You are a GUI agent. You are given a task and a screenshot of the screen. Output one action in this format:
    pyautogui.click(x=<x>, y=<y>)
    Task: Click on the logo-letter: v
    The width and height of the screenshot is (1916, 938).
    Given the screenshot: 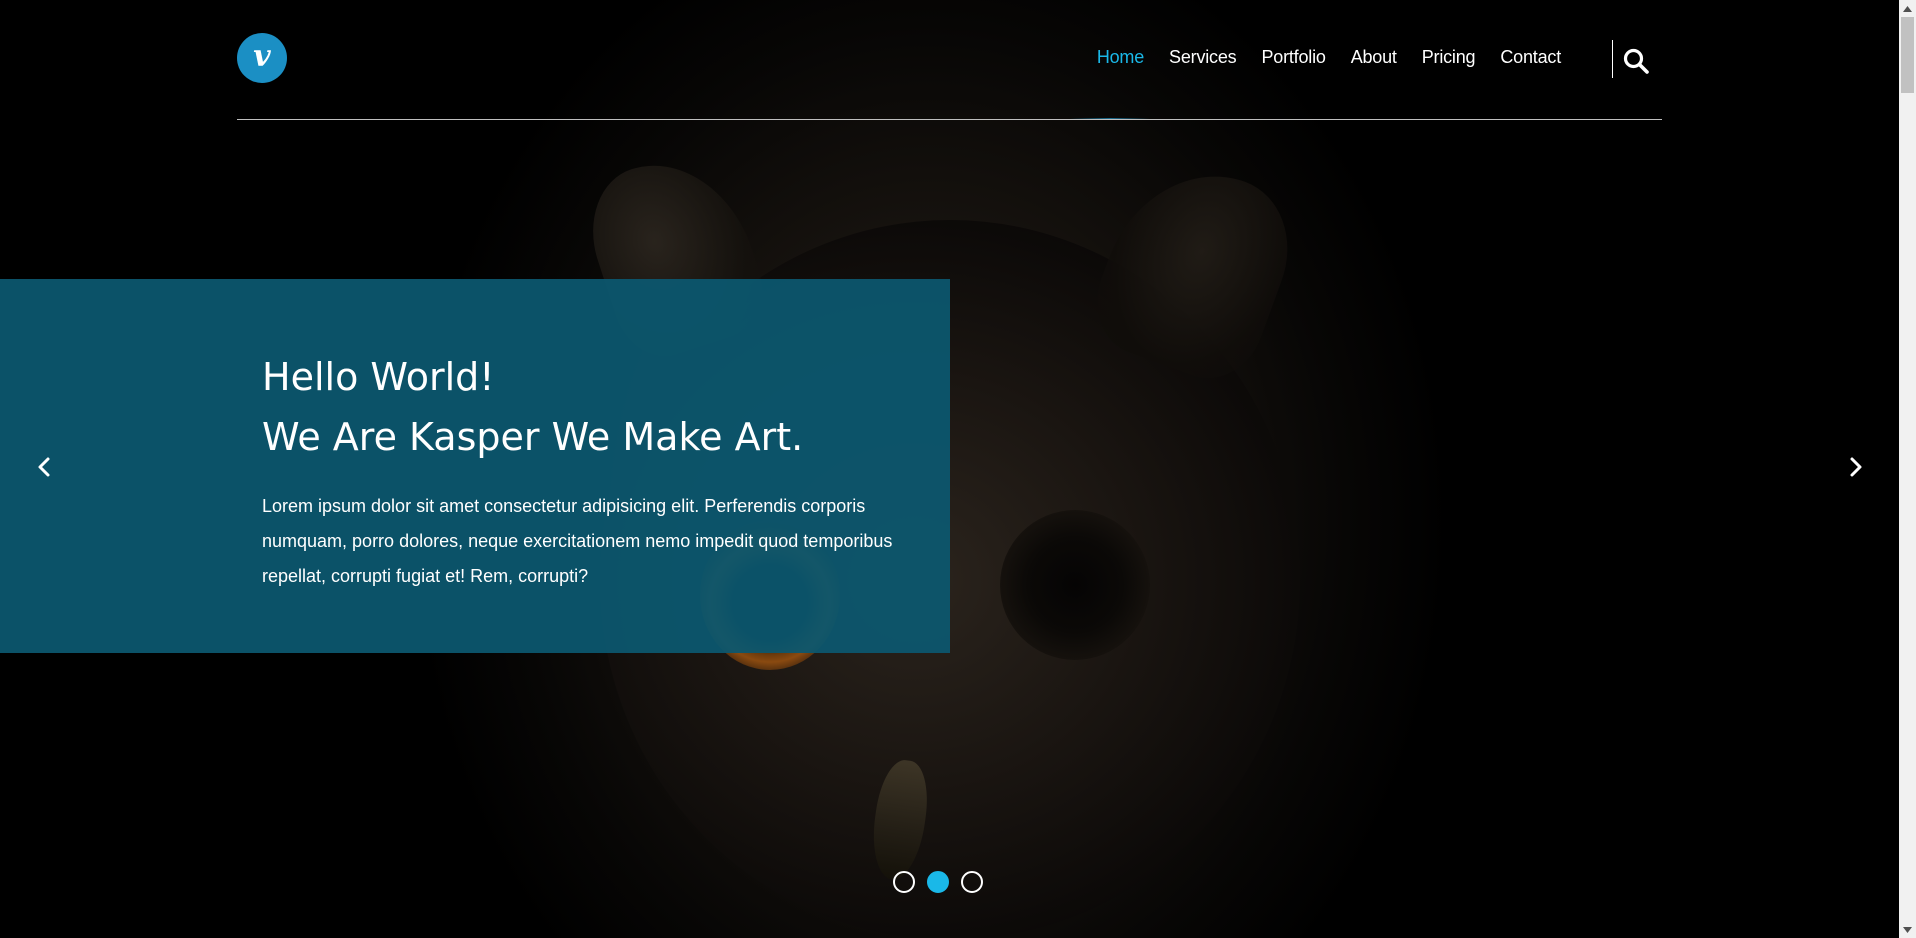 What is the action you would take?
    pyautogui.click(x=262, y=56)
    